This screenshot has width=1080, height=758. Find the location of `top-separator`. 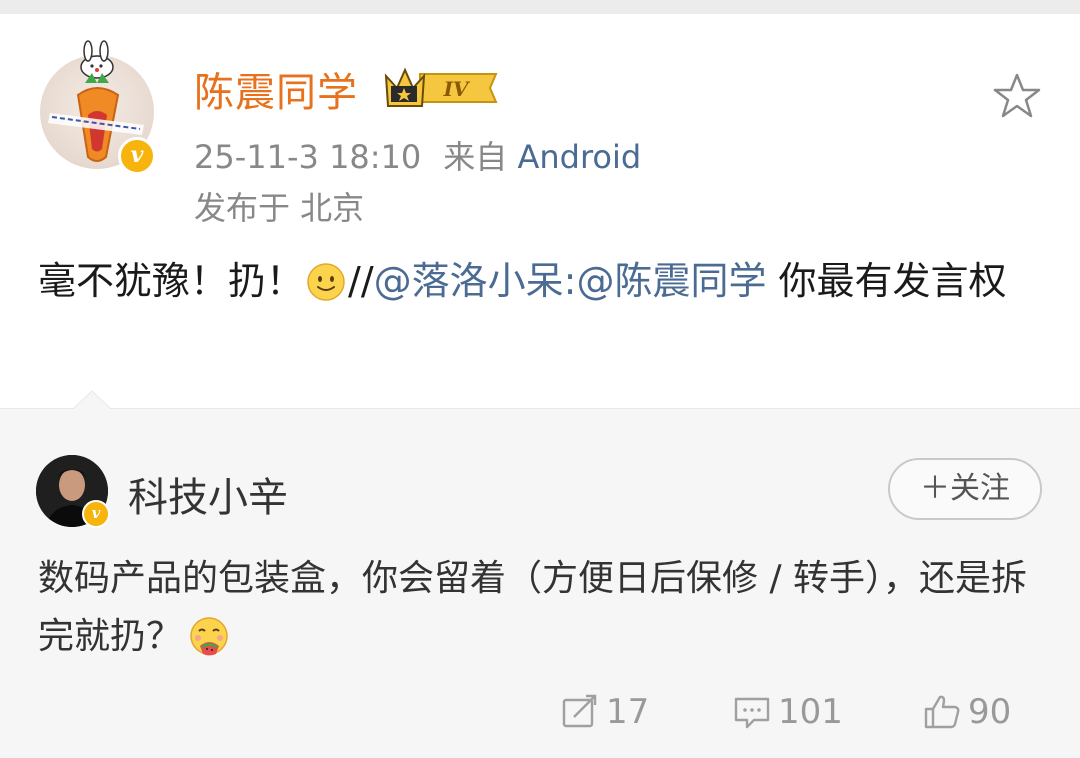

top-separator is located at coordinates (540, 7).